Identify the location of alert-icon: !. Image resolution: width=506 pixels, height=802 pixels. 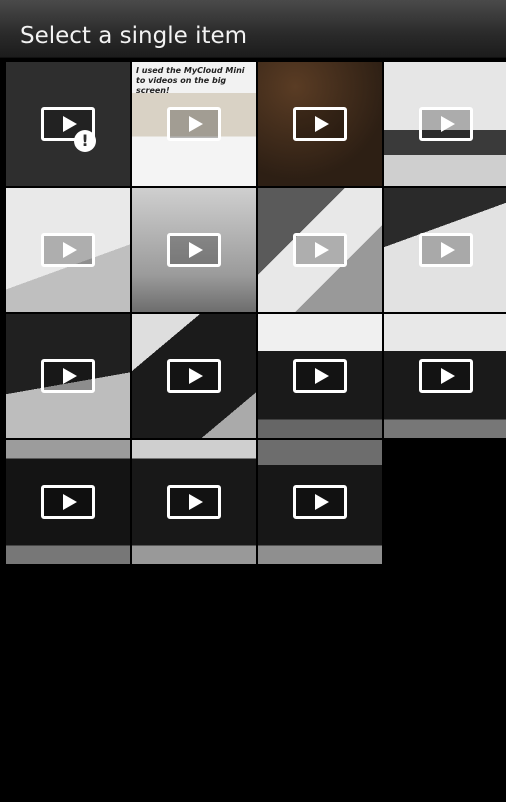
(85, 141).